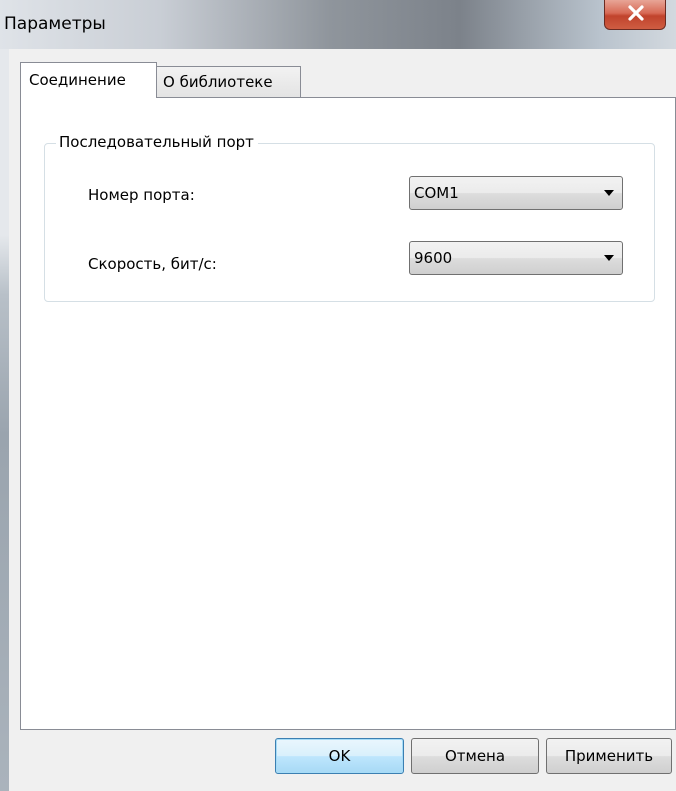  What do you see at coordinates (338, 24) in the screenshot?
I see `title-bar: Параметры` at bounding box center [338, 24].